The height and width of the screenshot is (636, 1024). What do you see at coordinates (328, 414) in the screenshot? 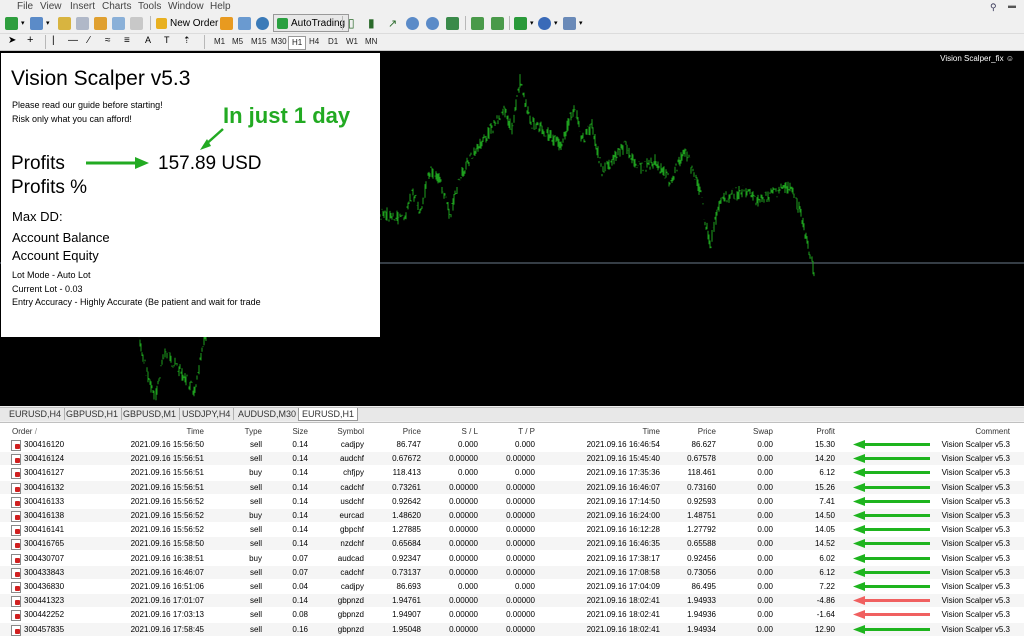
I see `tab-eurusd-h1: EURUSD,H1` at bounding box center [328, 414].